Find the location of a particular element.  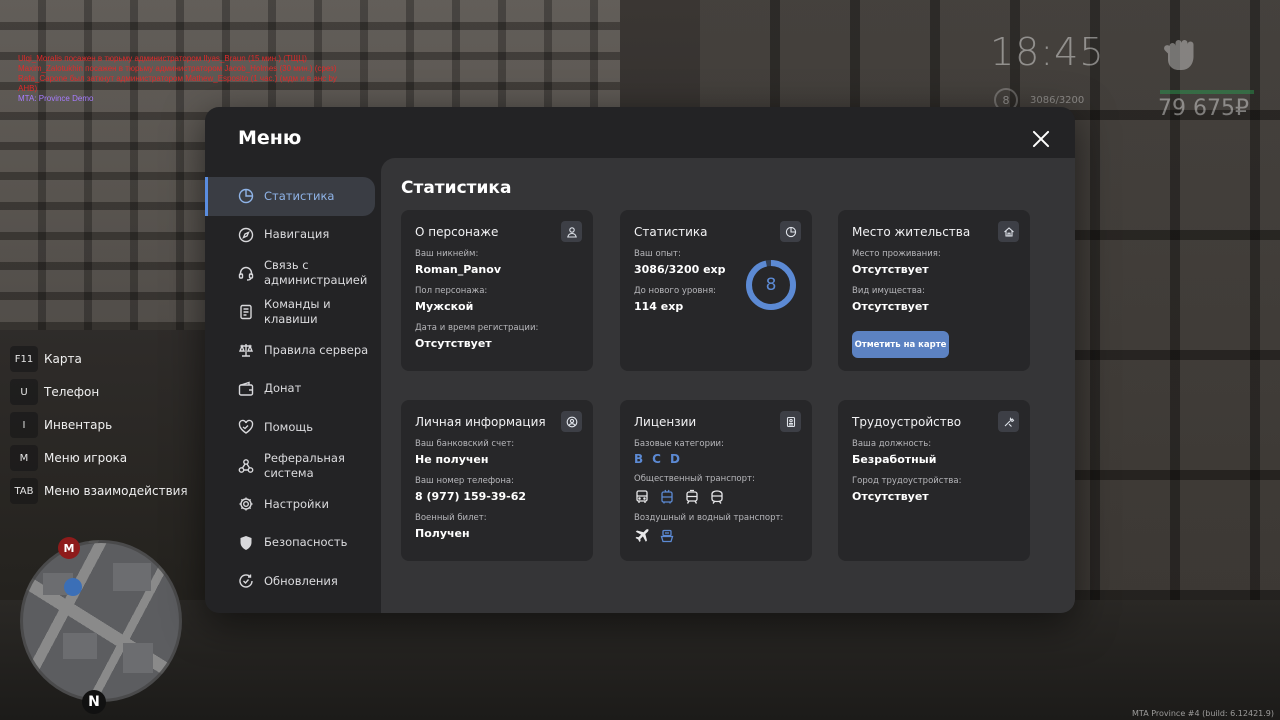

nav-item-help: Помощь is located at coordinates (293, 427).